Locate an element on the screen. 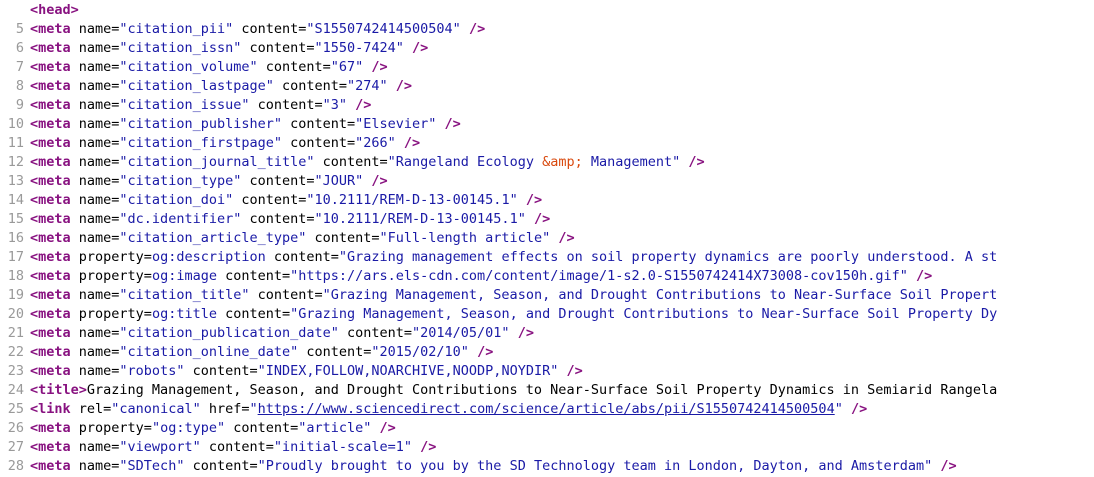 The image size is (1094, 477). value-token: "citation_type" is located at coordinates (180, 181).